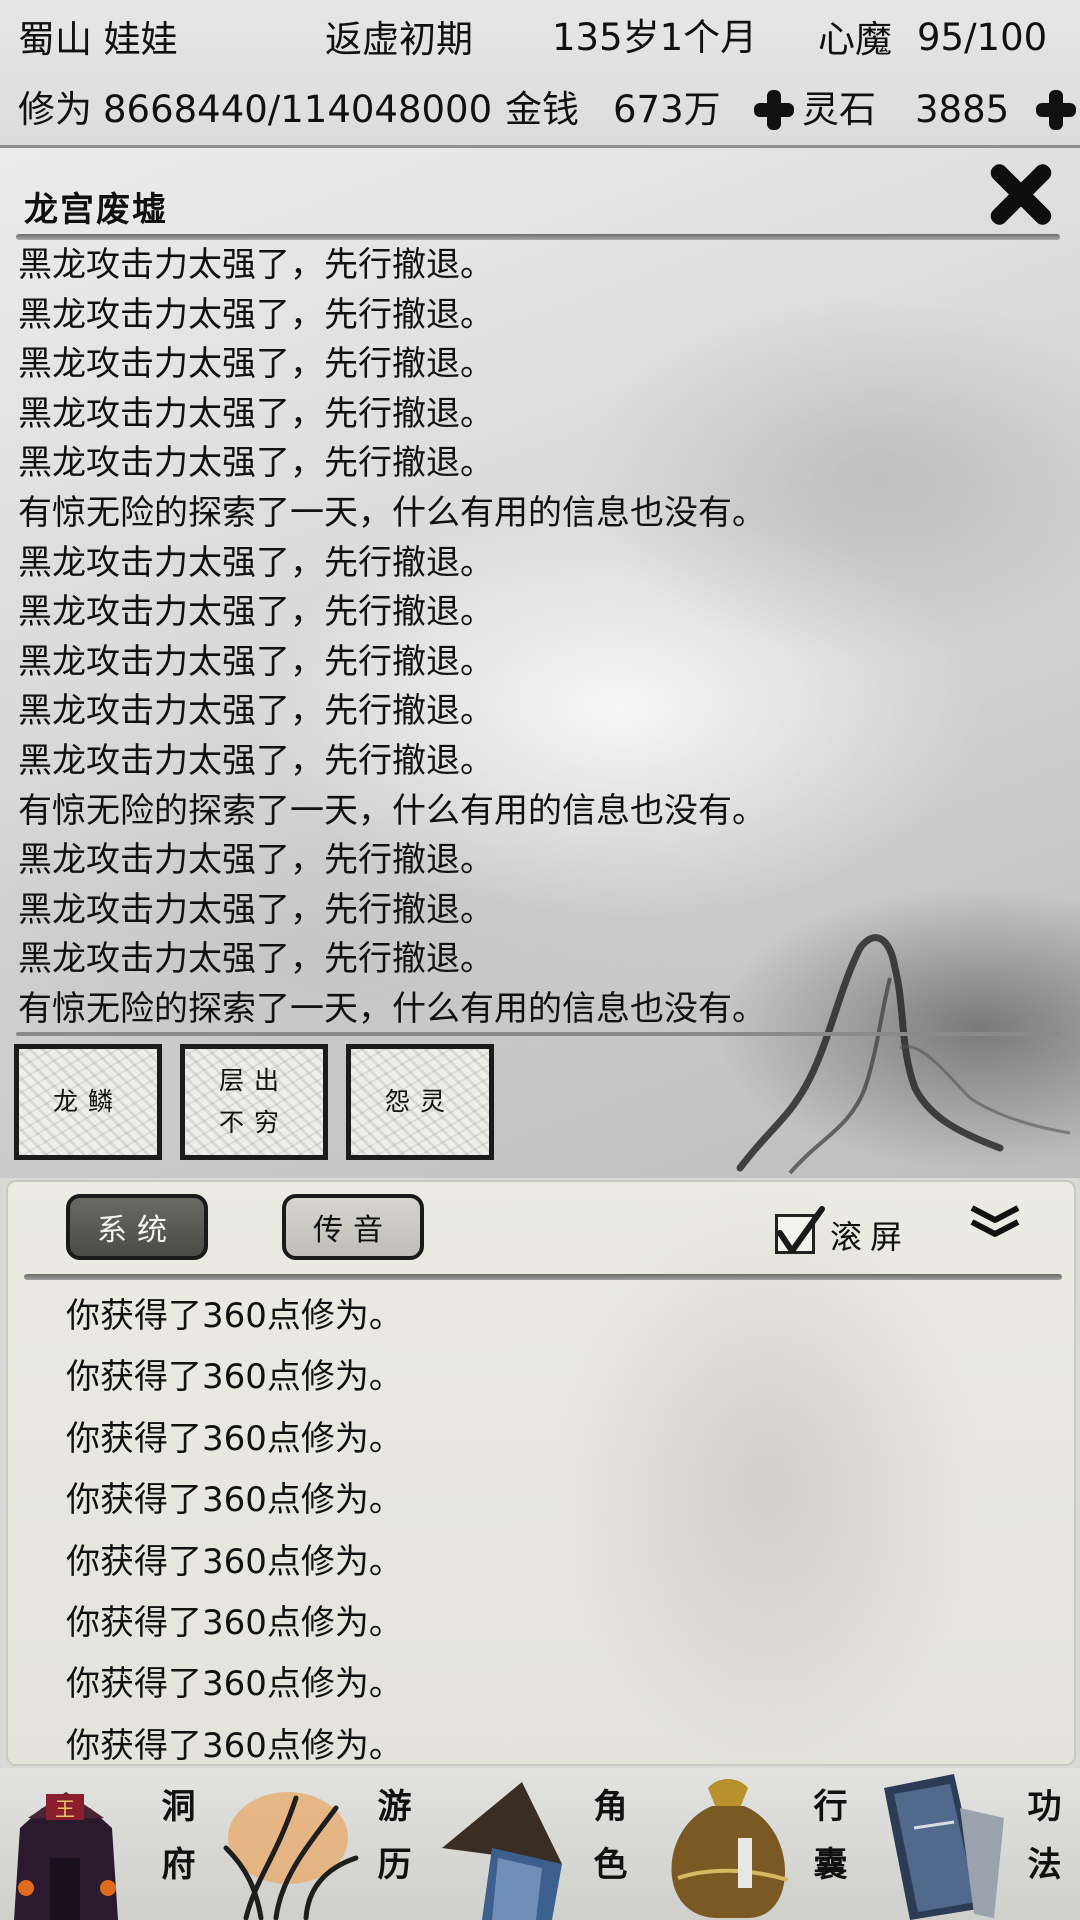  Describe the element at coordinates (55, 109) in the screenshot. I see `cultivation-label: 修为` at that location.